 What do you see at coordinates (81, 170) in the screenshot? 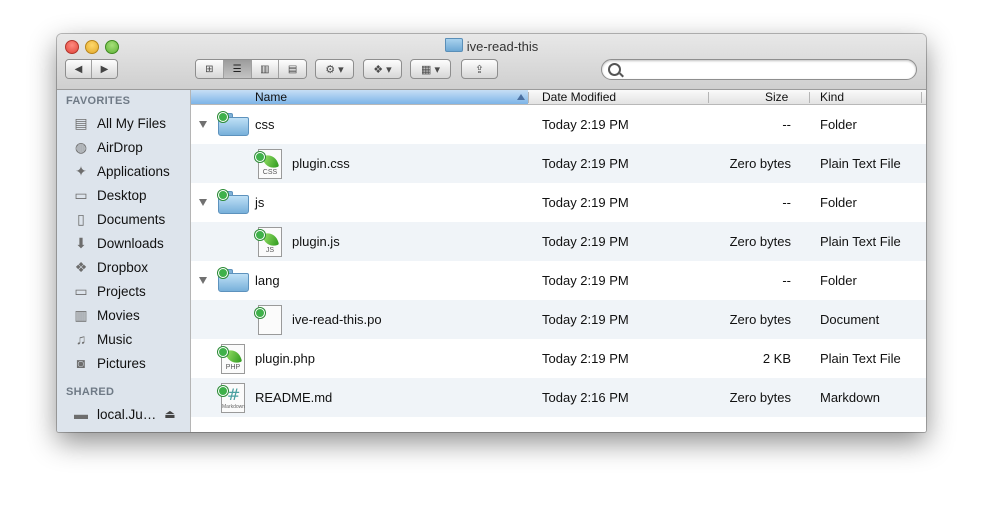
I see `applications-icon: ✦` at bounding box center [81, 170].